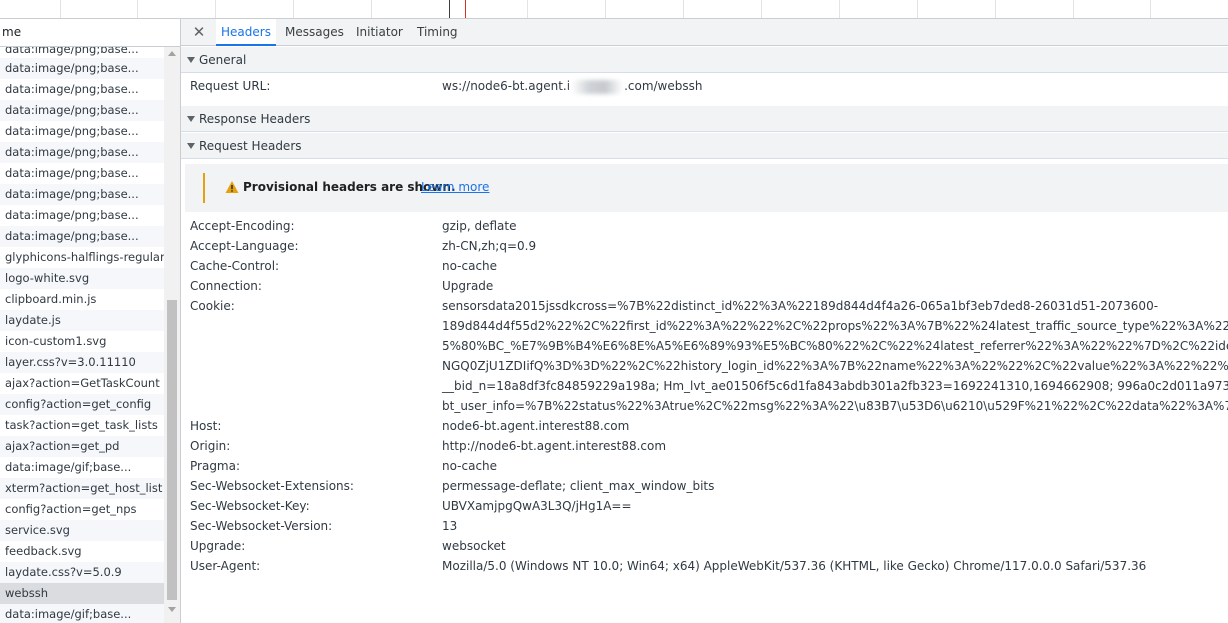  Describe the element at coordinates (82, 572) in the screenshot. I see `list-item: laydate.css?v=5.0.9` at that location.